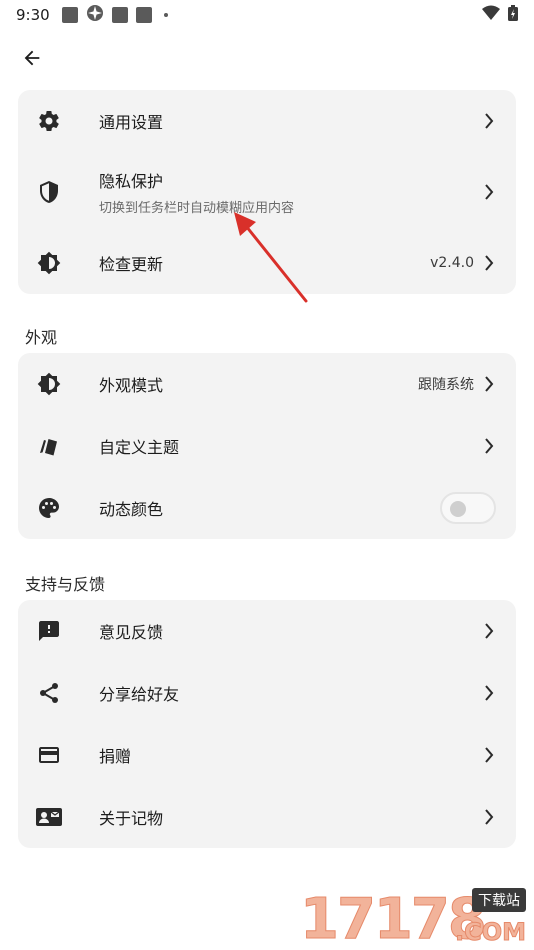  Describe the element at coordinates (267, 693) in the screenshot. I see `share-item: 分享给好友` at that location.